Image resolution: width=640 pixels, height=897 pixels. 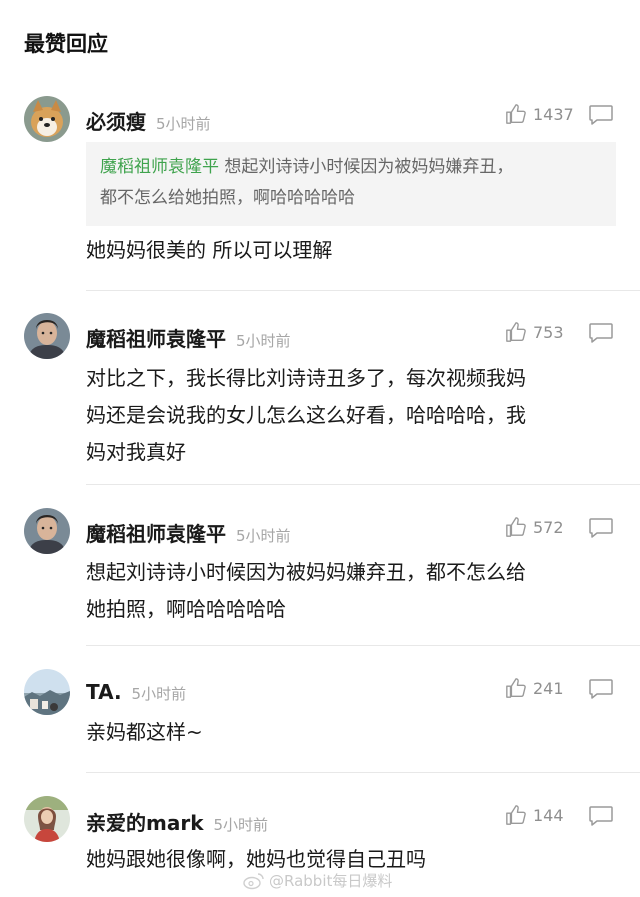 I want to click on comment-author: 亲爱的mark 5小时前, so click(x=177, y=821).